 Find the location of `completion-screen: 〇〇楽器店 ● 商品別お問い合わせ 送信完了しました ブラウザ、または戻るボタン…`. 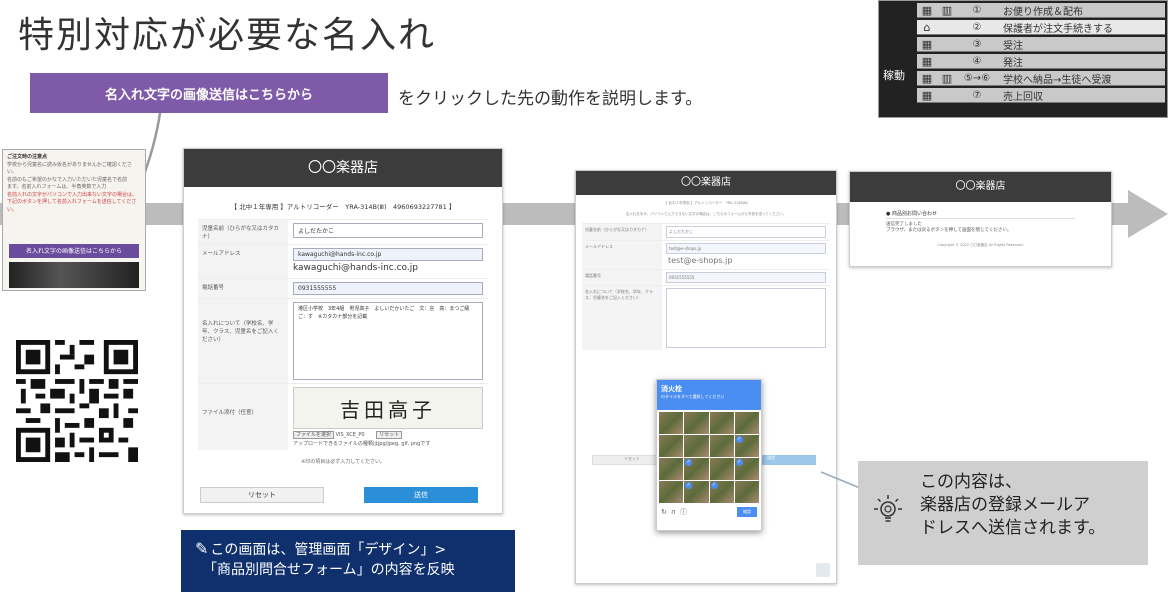

completion-screen: 〇〇楽器店 ● 商品別お問い合わせ 送信完了しました ブラウザ、または戻るボタン… is located at coordinates (980, 219).